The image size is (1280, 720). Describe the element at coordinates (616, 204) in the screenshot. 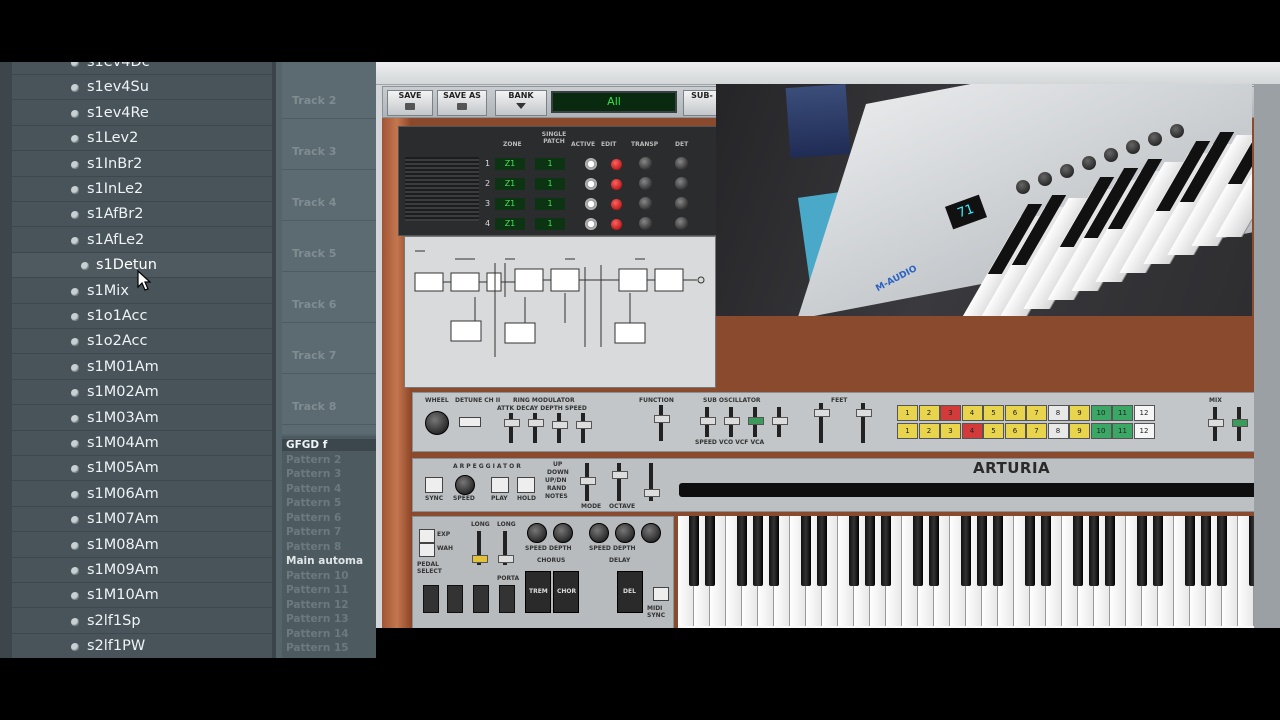

I see `zone-edit-led` at that location.